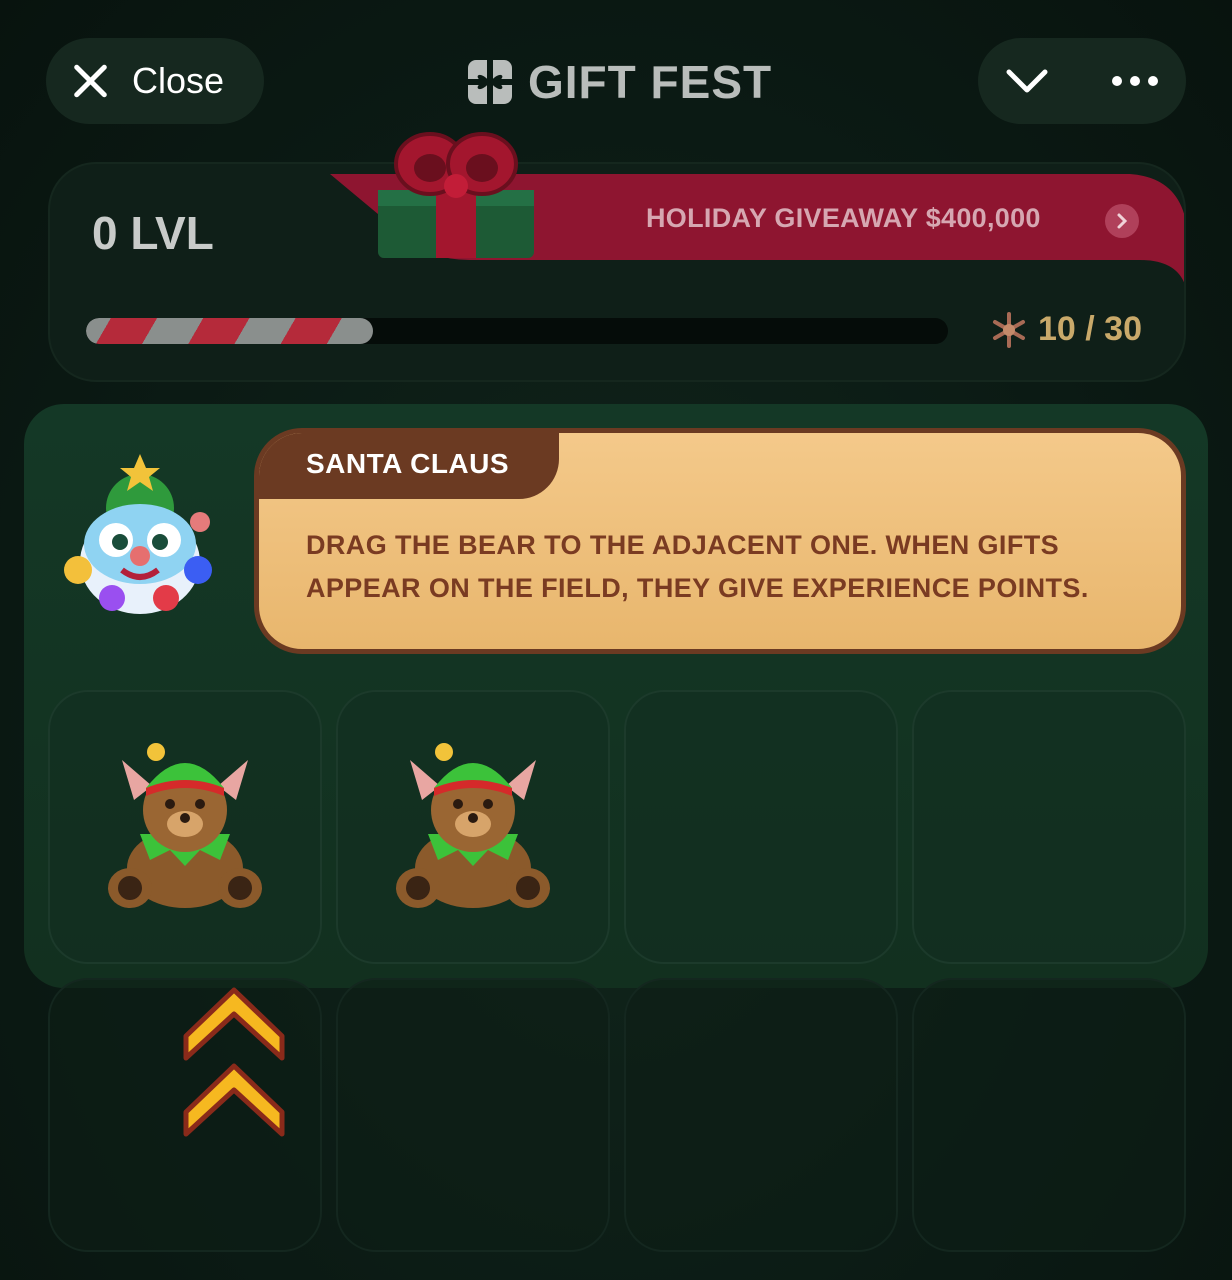  I want to click on xp-text: 10 / 30, so click(1090, 329).